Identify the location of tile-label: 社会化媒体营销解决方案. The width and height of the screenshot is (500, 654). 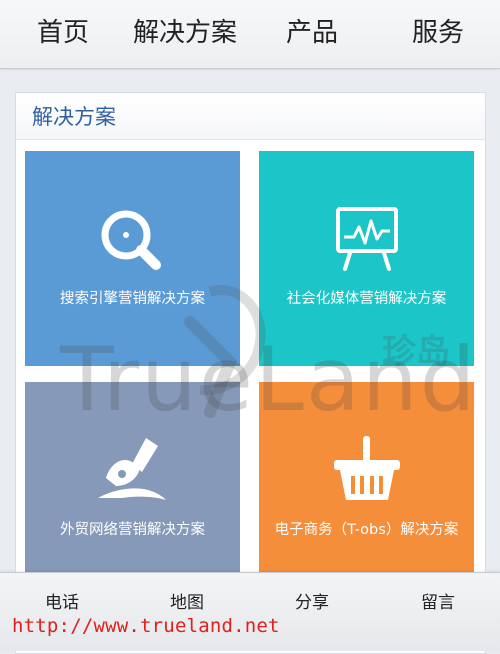
(366, 299).